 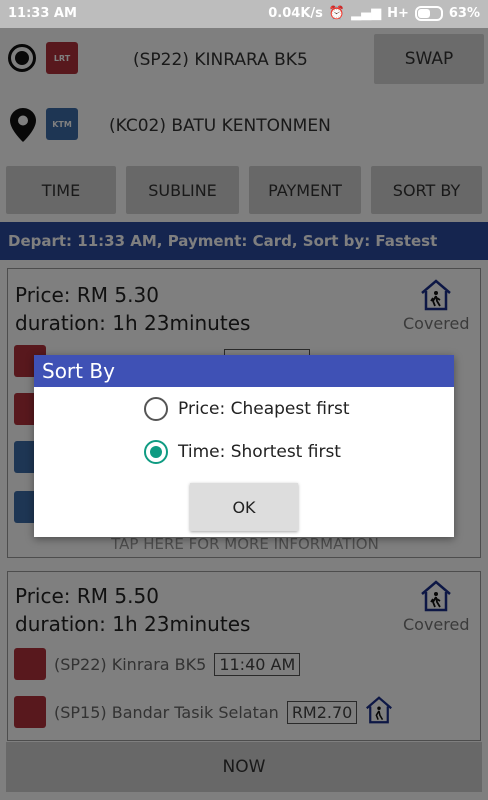 I want to click on sort-option-price: Price: Cheapest first, so click(x=247, y=409).